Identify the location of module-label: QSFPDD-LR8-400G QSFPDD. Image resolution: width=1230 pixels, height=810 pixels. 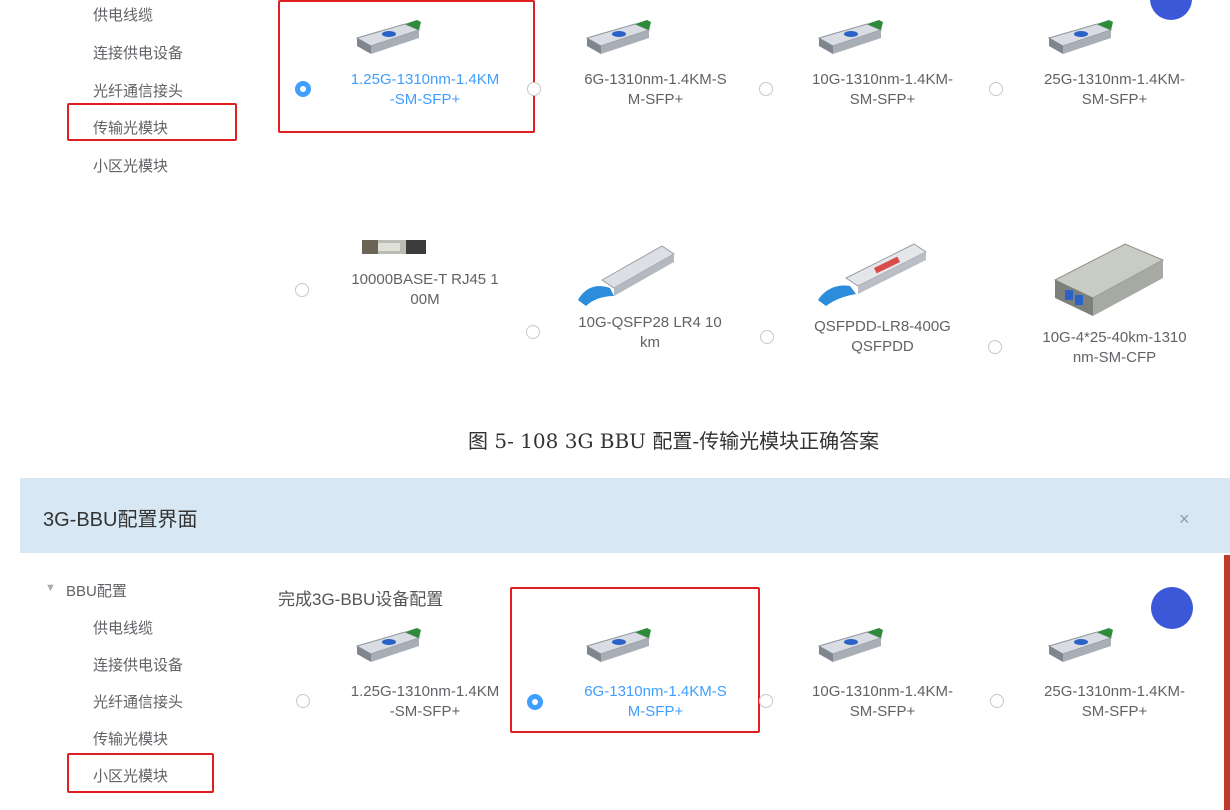
(882, 336).